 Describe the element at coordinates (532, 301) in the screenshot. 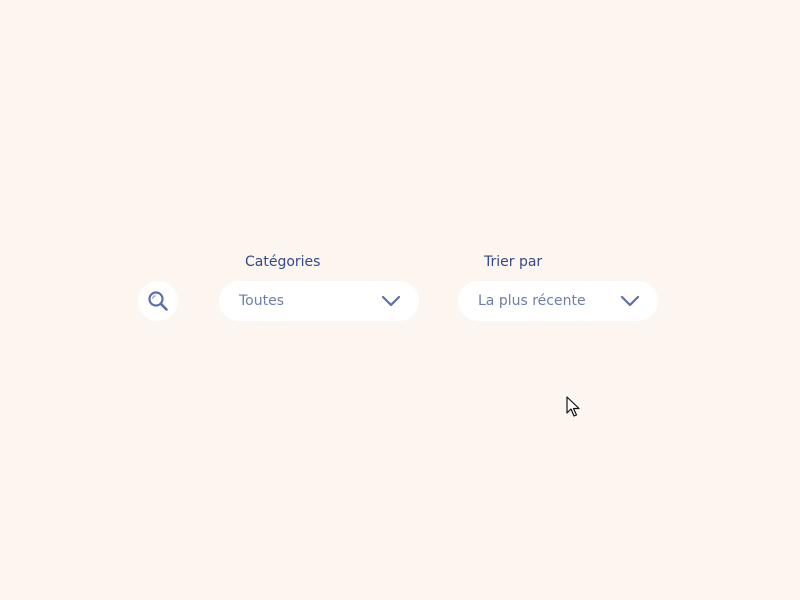

I see `sort-selected-value: La plus récente` at that location.